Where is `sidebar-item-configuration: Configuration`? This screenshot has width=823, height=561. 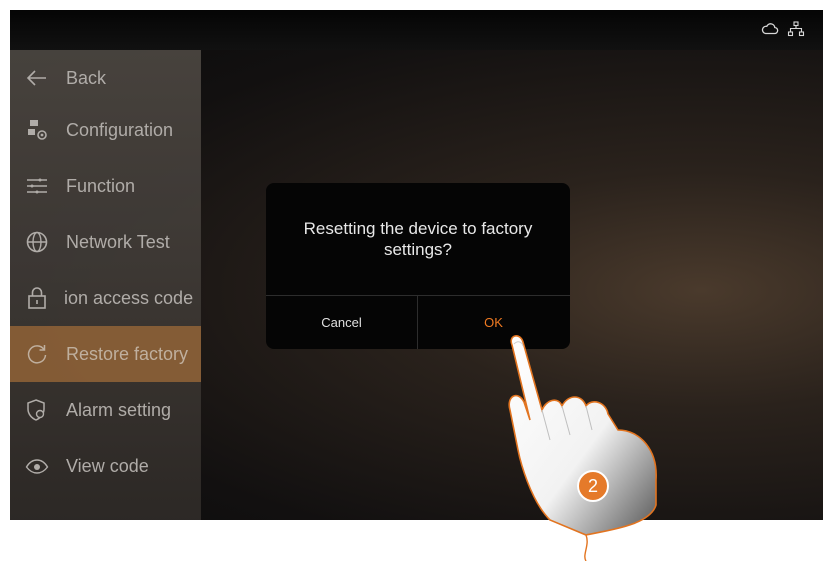 sidebar-item-configuration: Configuration is located at coordinates (105, 130).